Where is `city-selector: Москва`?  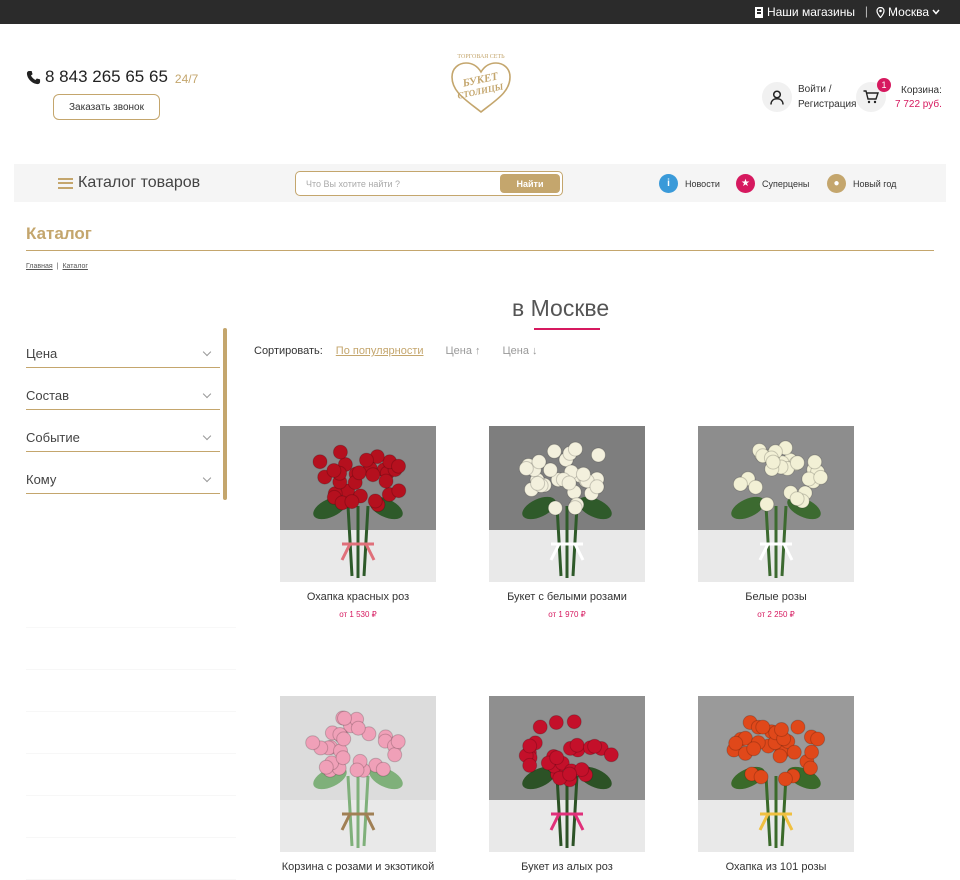 city-selector: Москва is located at coordinates (908, 12).